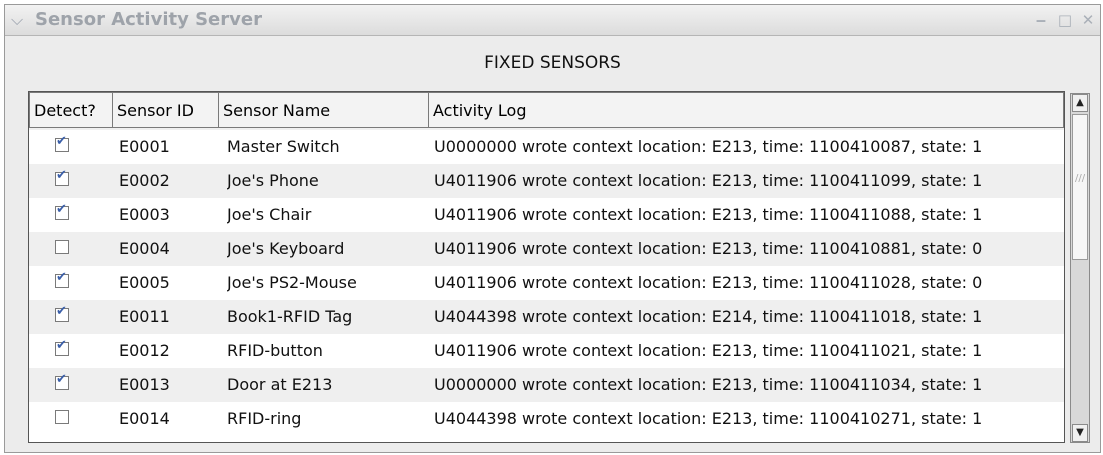 The width and height of the screenshot is (1103, 455). What do you see at coordinates (1080, 268) in the screenshot?
I see `vertical-scrollbar: ▲ /// ▼` at bounding box center [1080, 268].